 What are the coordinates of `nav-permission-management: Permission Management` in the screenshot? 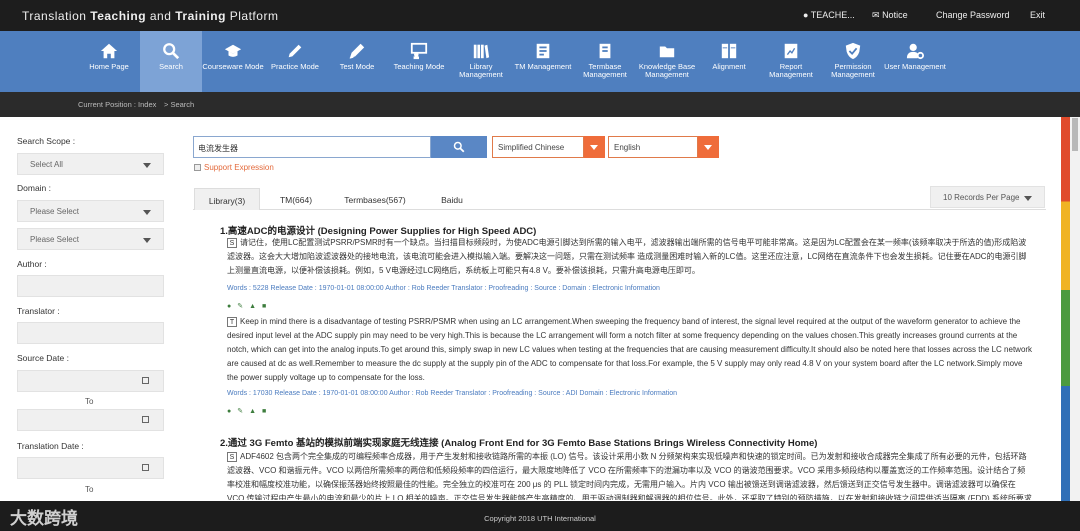 It's located at (853, 61).